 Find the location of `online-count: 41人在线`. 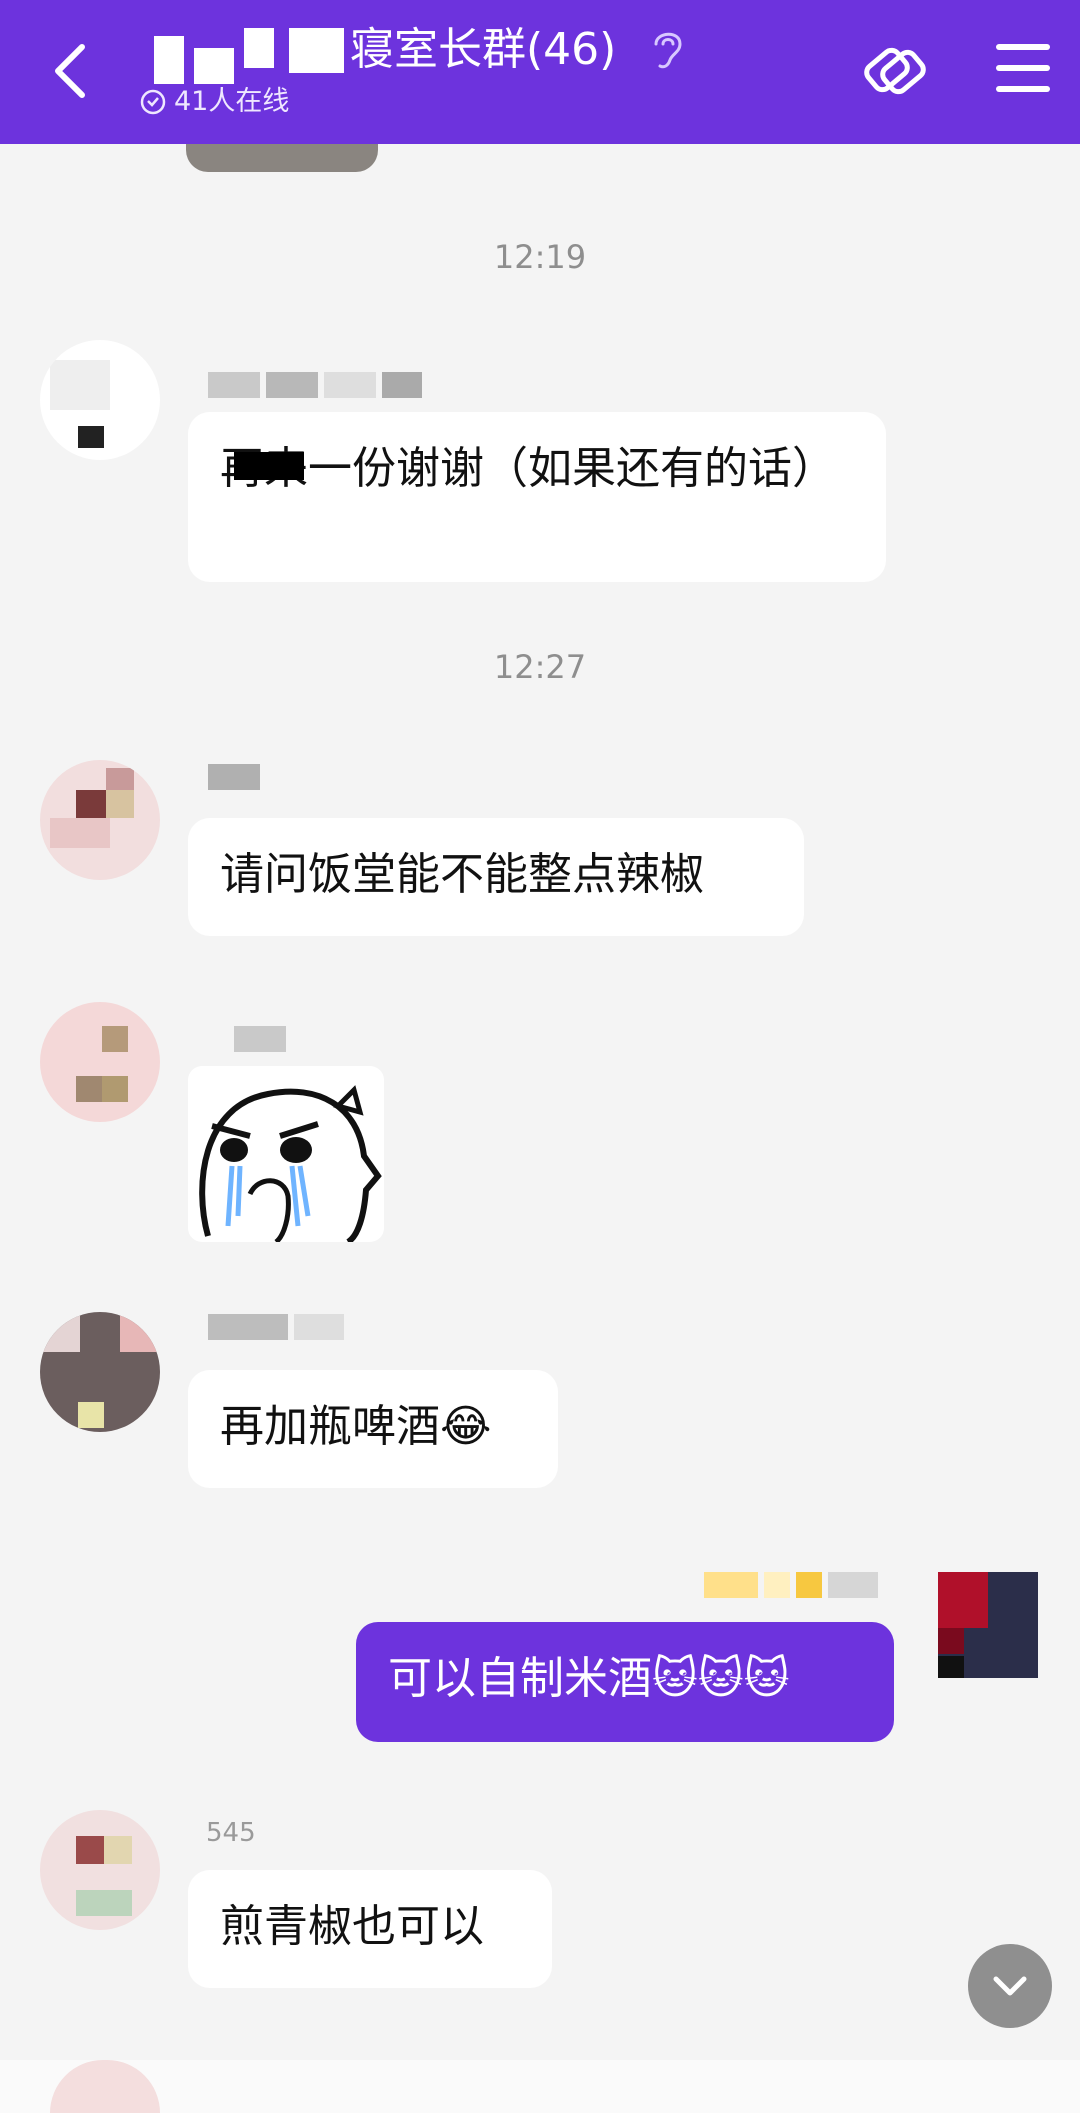

online-count: 41人在线 is located at coordinates (232, 101).